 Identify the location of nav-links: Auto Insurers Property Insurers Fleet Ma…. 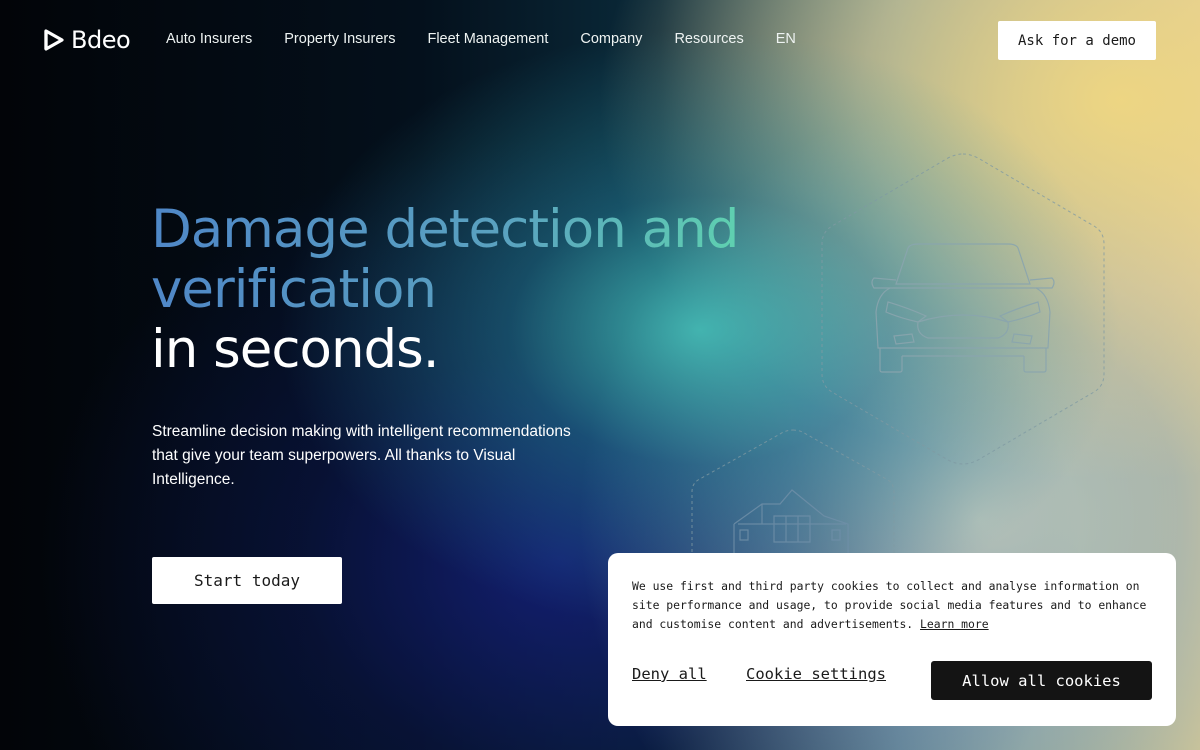
(481, 39).